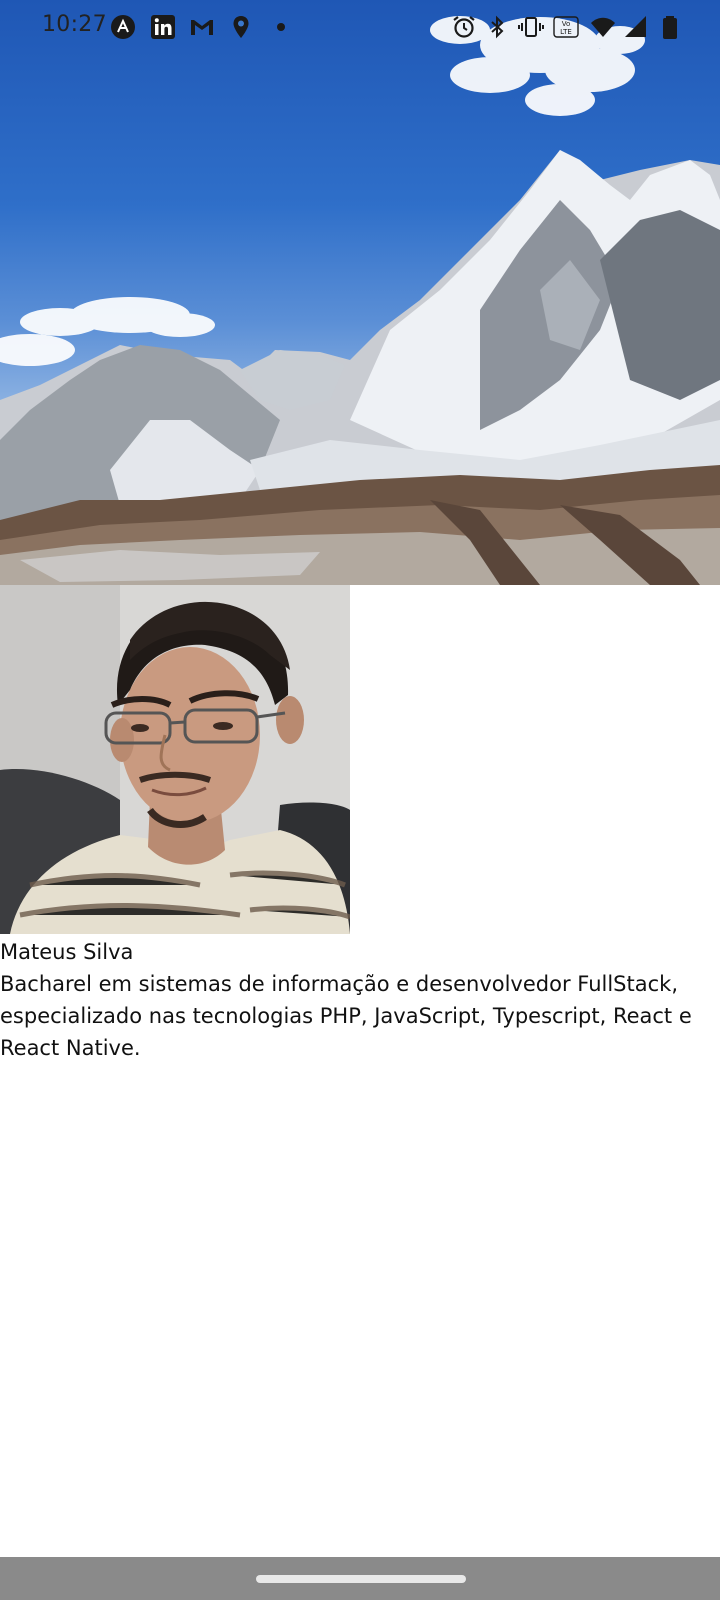  What do you see at coordinates (464, 27) in the screenshot?
I see `alarm-icon` at bounding box center [464, 27].